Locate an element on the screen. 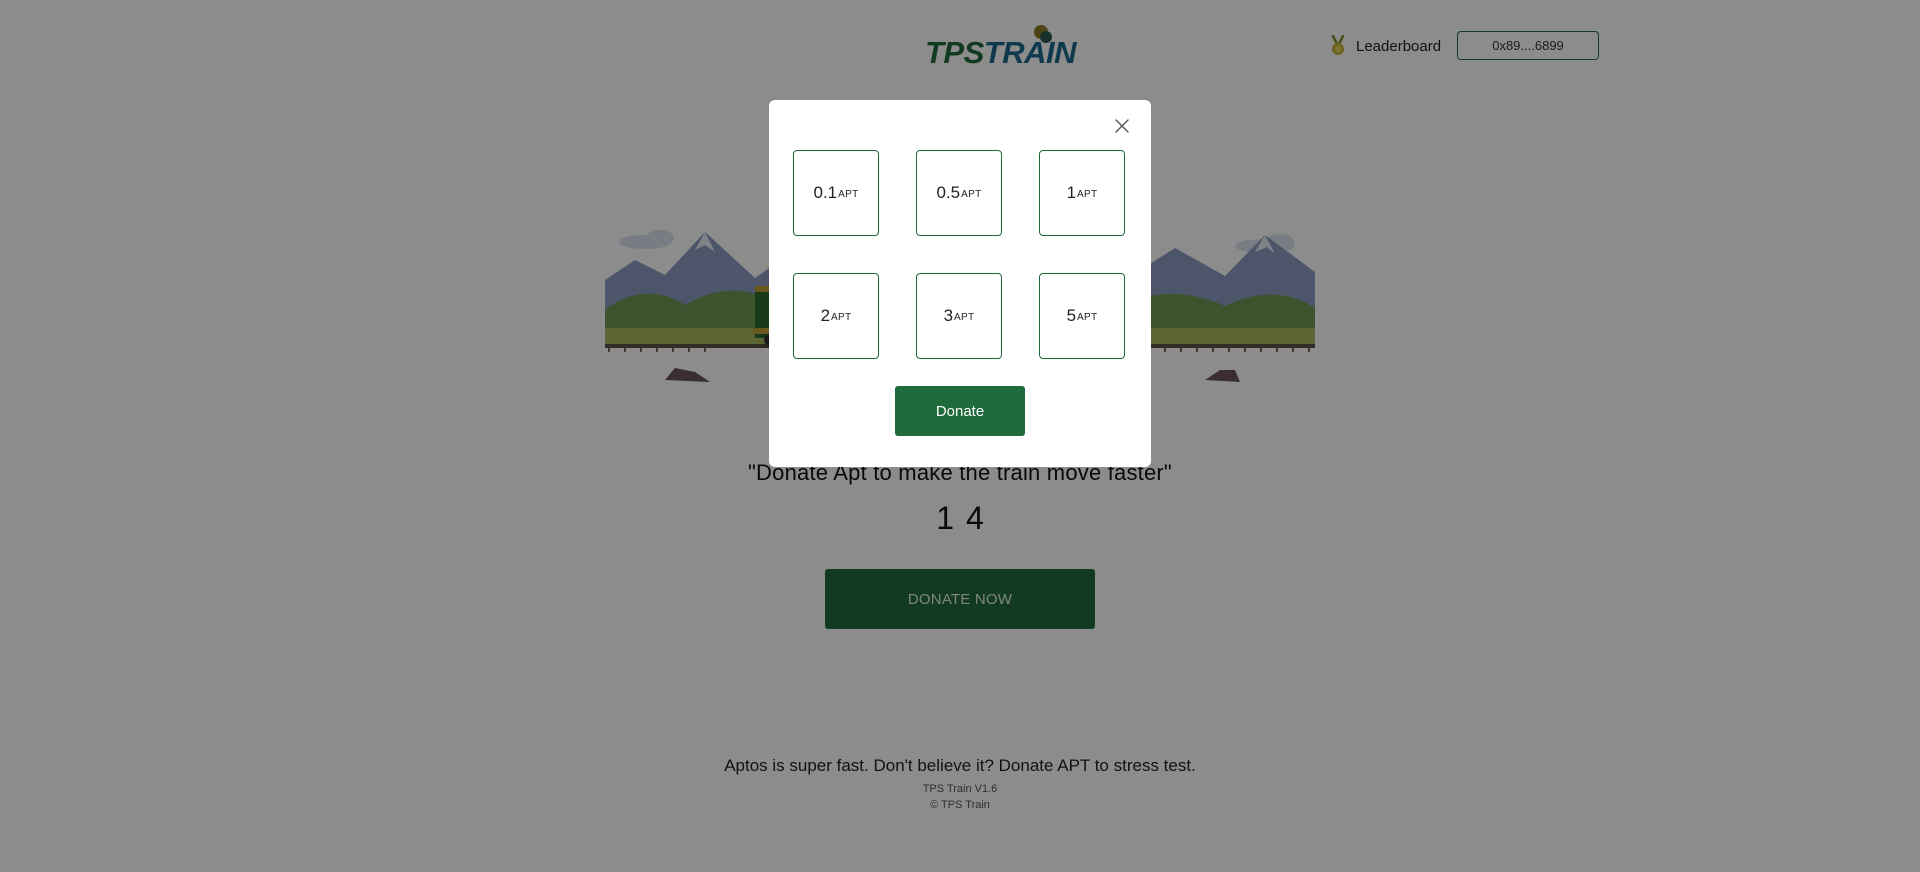  amount-value: 2 is located at coordinates (825, 315).